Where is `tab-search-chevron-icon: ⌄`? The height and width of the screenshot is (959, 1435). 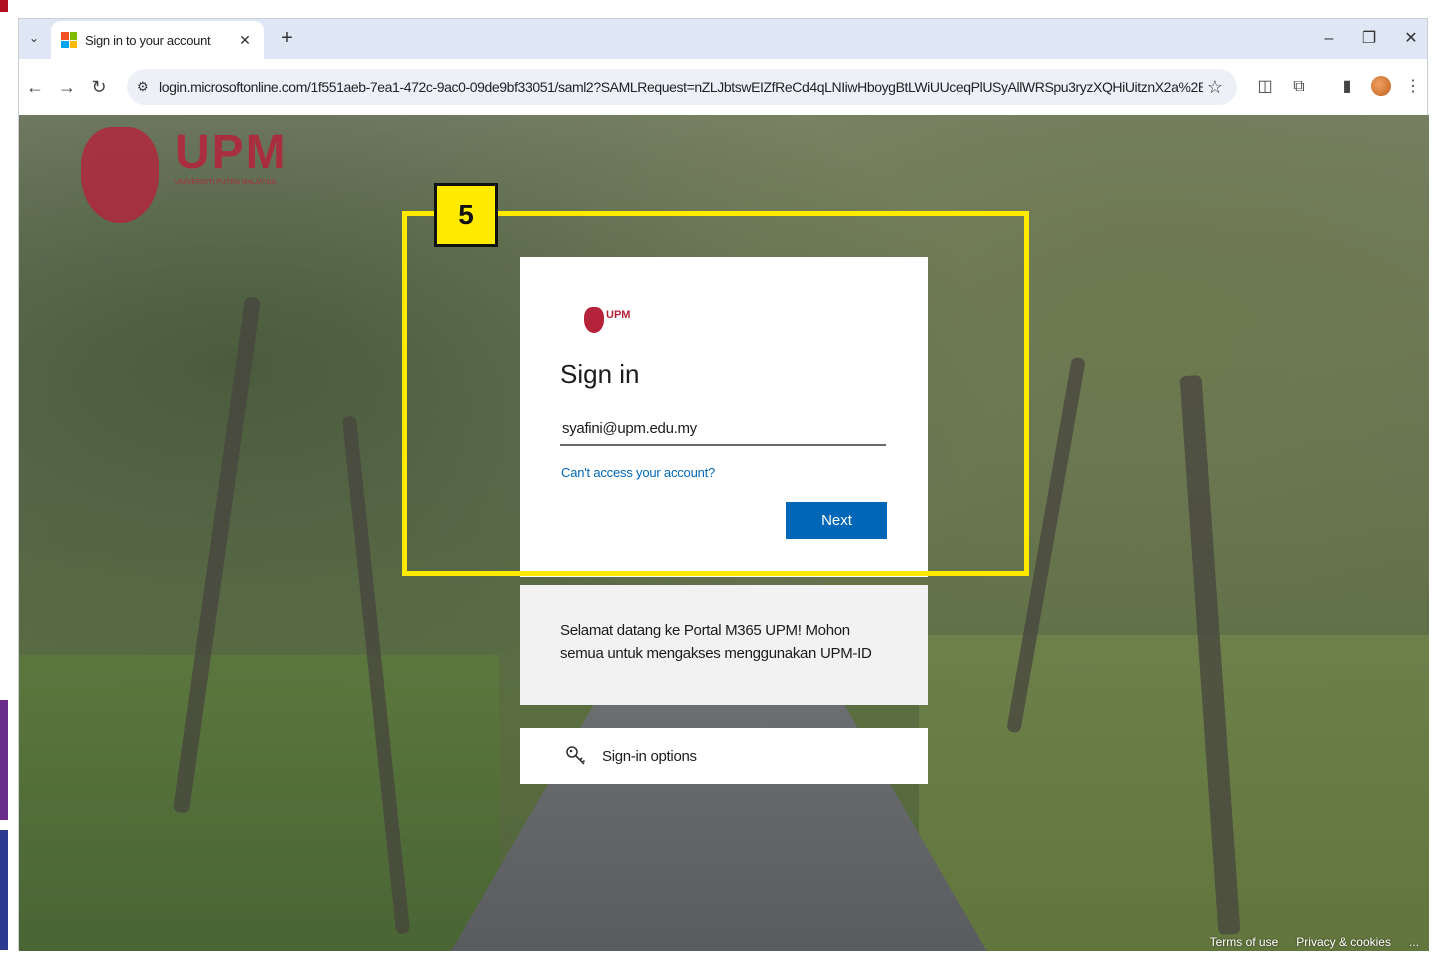
tab-search-chevron-icon: ⌄ is located at coordinates (34, 38).